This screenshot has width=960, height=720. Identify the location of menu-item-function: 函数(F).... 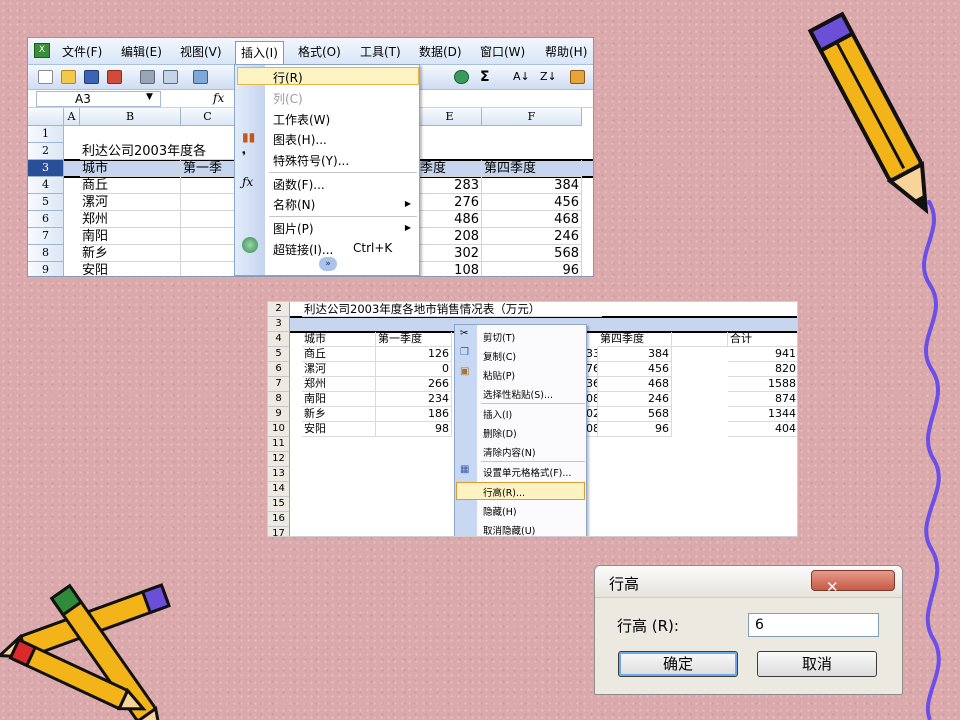
(299, 184).